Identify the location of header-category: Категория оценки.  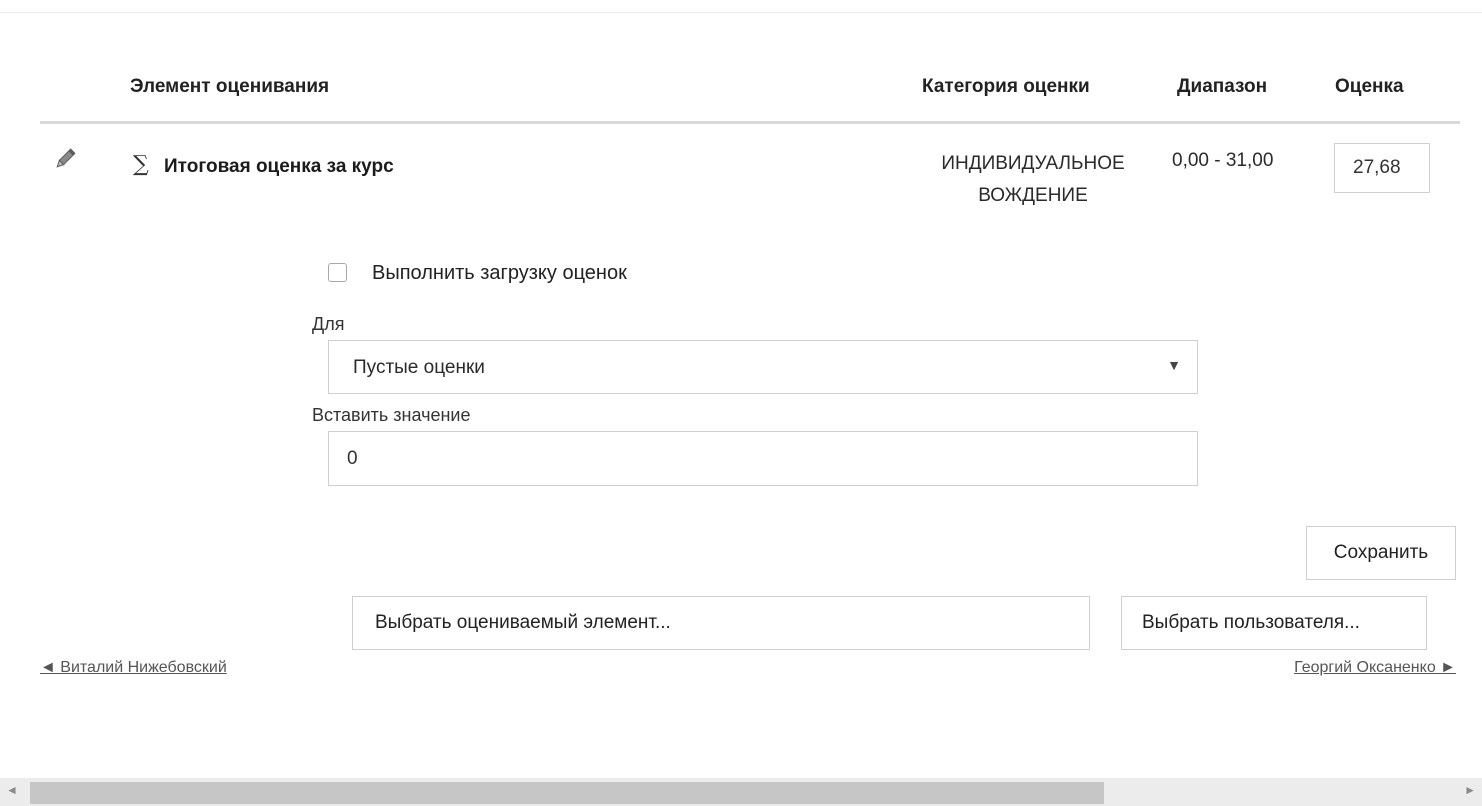
(1006, 86).